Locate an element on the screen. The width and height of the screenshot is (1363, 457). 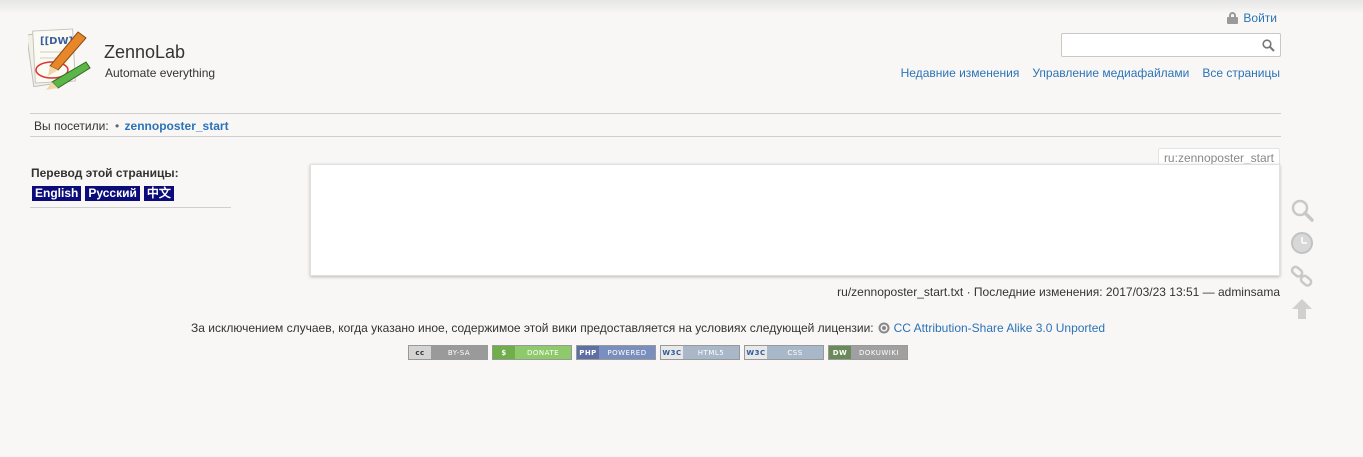
arrow-up-icon is located at coordinates (1302, 309).